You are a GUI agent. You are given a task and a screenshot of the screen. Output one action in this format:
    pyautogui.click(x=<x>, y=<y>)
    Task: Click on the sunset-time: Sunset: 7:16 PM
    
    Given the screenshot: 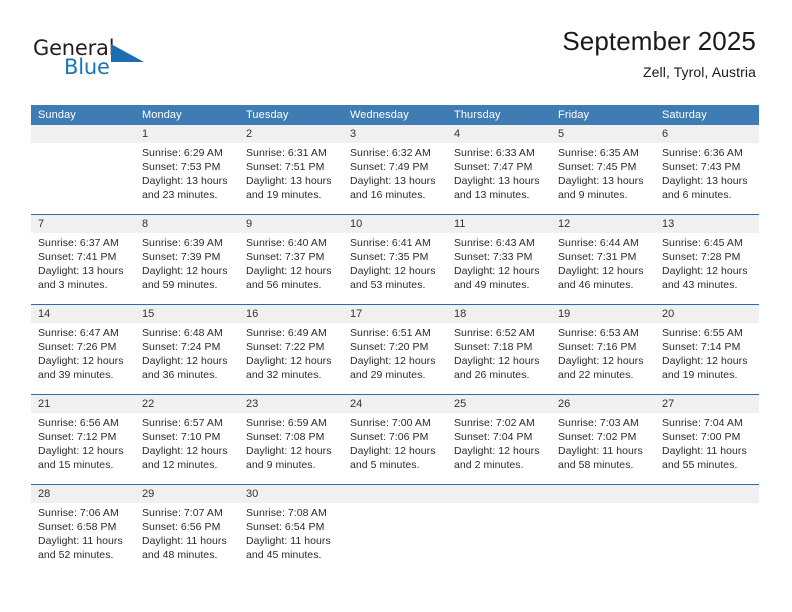 What is the action you would take?
    pyautogui.click(x=597, y=347)
    